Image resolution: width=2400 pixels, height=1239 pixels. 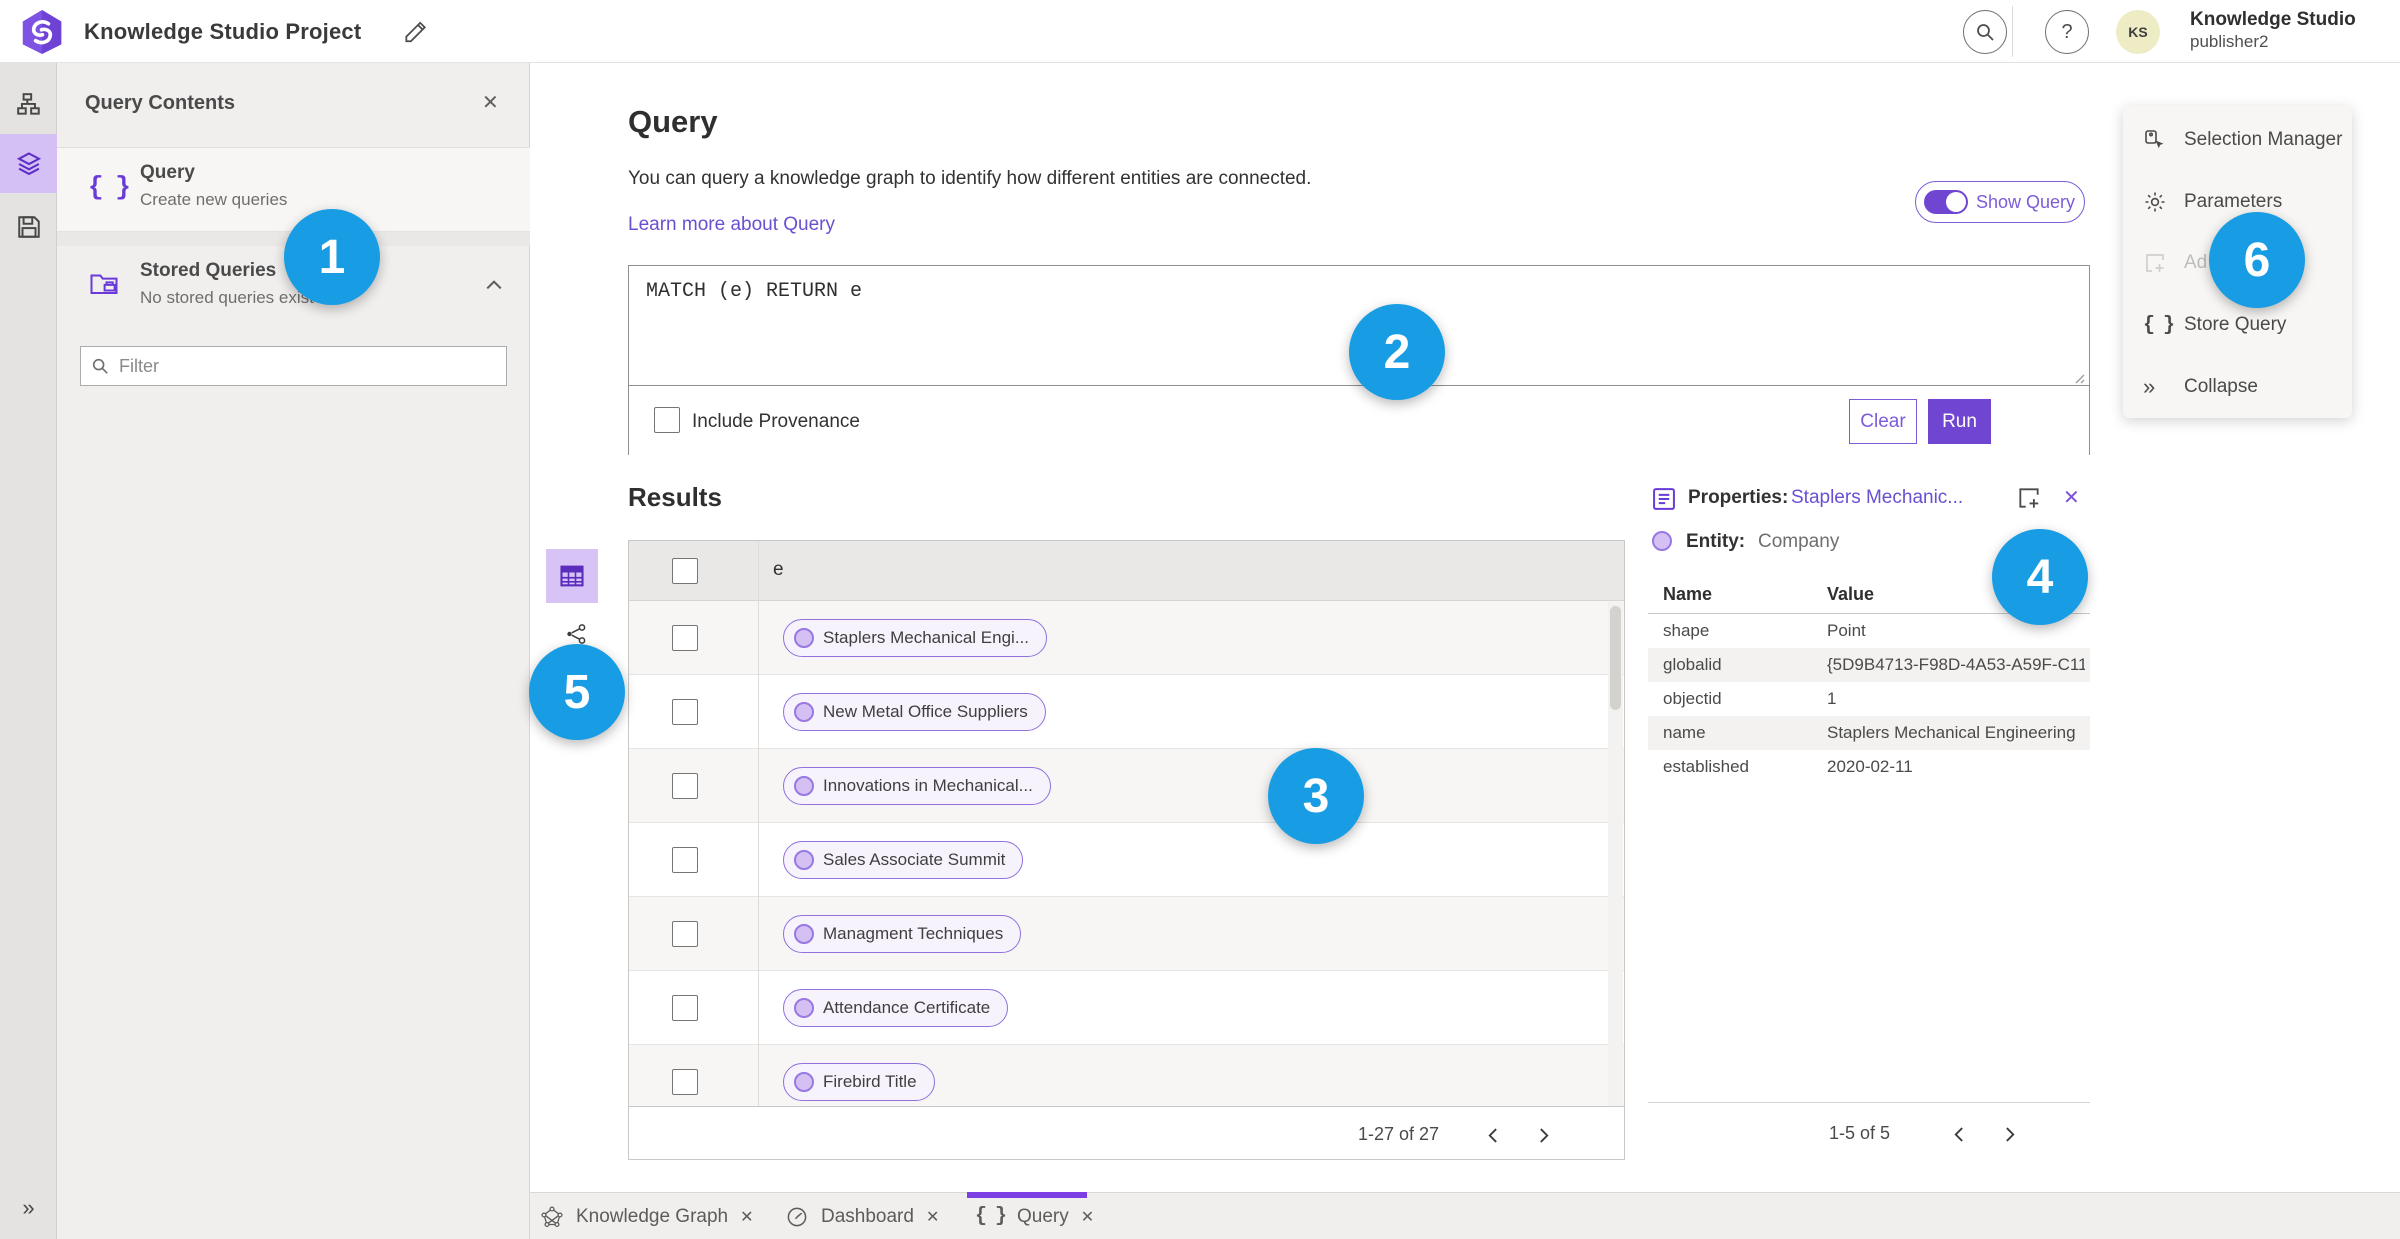 I want to click on data-model-icon, so click(x=28, y=103).